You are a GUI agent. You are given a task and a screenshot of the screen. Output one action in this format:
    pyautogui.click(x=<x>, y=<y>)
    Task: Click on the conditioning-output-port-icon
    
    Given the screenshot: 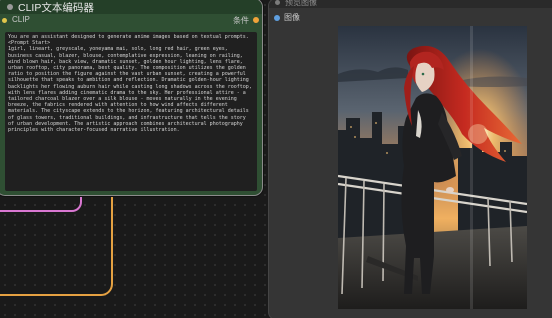 What is the action you would take?
    pyautogui.click(x=256, y=20)
    